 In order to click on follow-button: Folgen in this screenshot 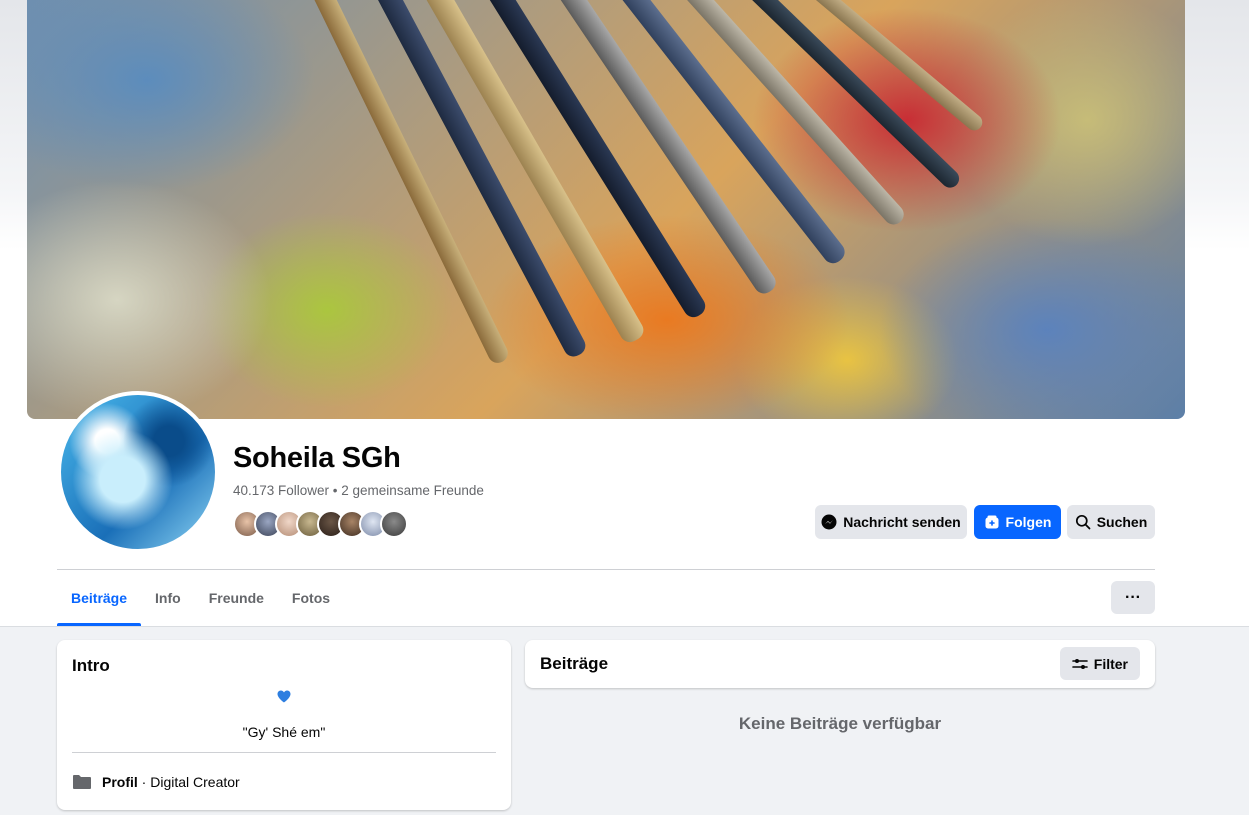, I will do `click(1017, 522)`.